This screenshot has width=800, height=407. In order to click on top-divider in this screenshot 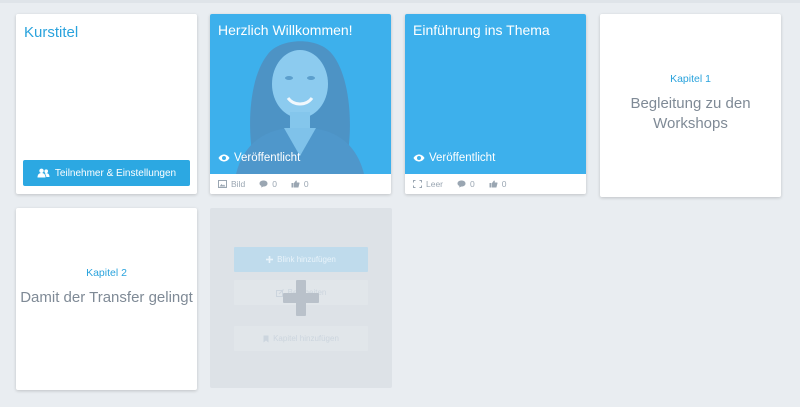, I will do `click(400, 1)`.